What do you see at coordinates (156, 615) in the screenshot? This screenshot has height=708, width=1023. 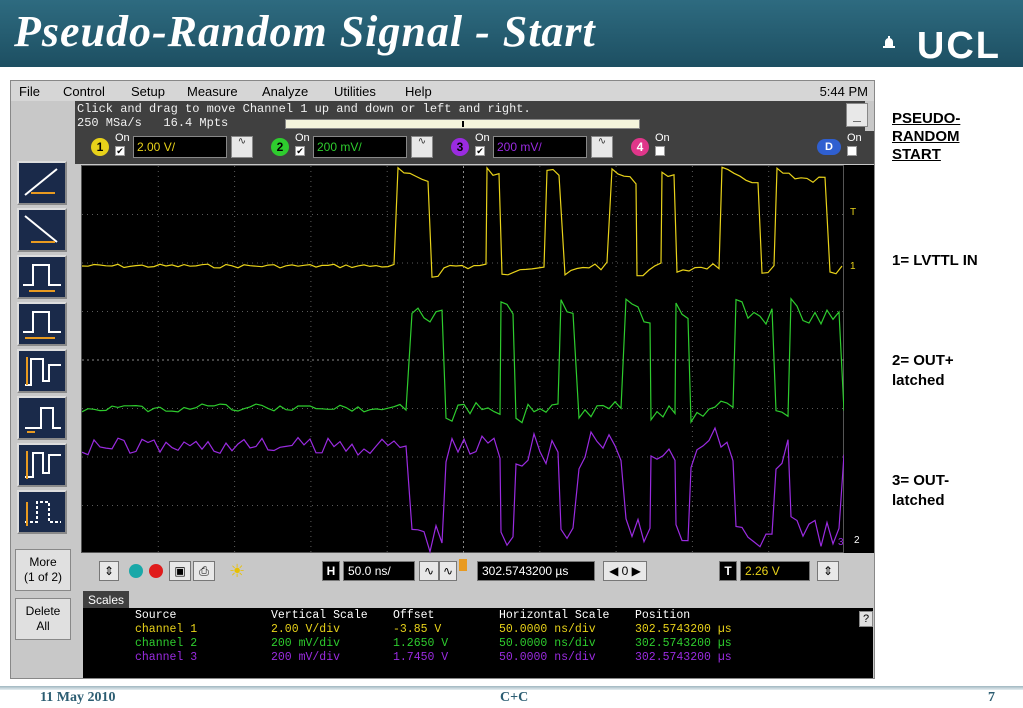 I see `header-source: Source` at bounding box center [156, 615].